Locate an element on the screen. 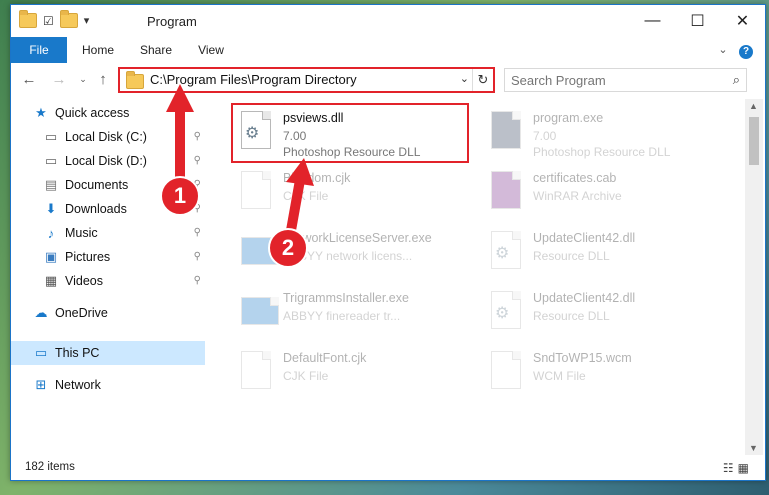  step-badge-2: 2 is located at coordinates (288, 248).